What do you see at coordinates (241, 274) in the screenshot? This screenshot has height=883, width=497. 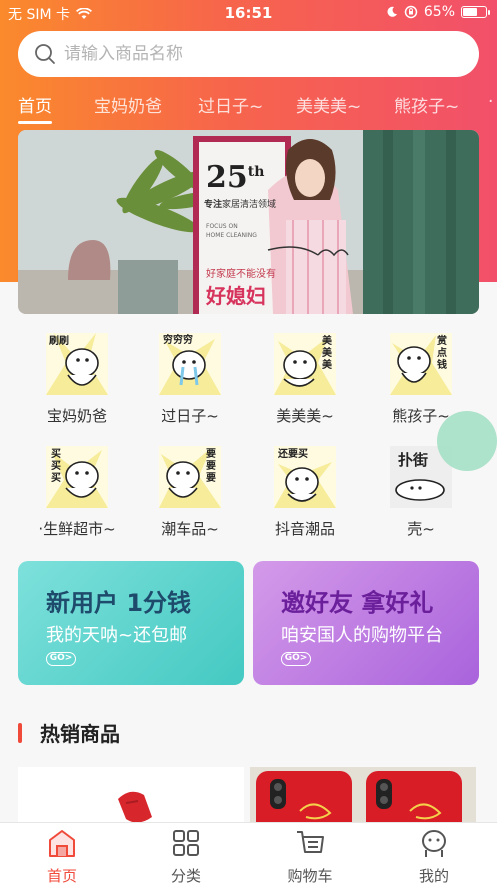 I see `banner-slogan-small: 好家庭不能没有` at bounding box center [241, 274].